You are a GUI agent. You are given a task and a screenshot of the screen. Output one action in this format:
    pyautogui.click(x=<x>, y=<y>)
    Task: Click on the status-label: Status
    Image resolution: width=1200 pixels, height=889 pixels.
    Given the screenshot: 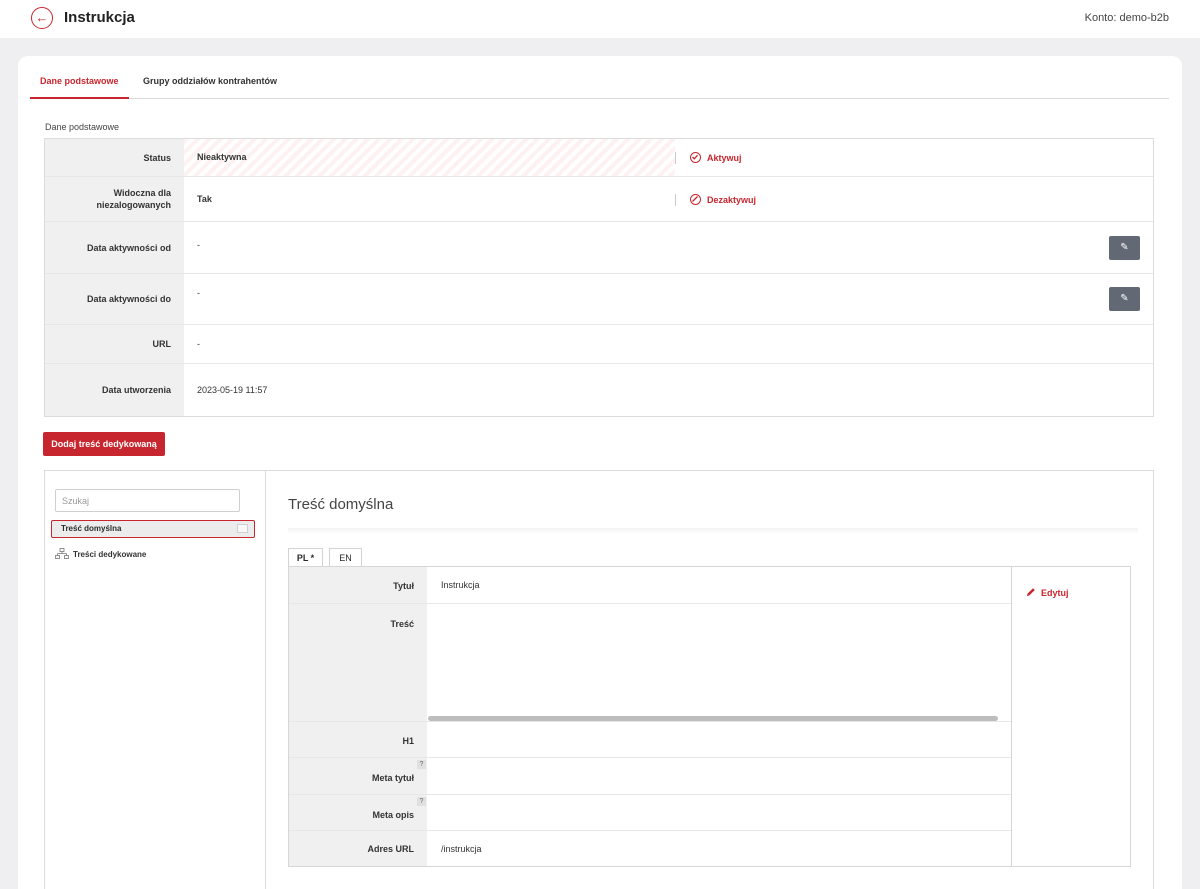 What is the action you would take?
    pyautogui.click(x=114, y=157)
    